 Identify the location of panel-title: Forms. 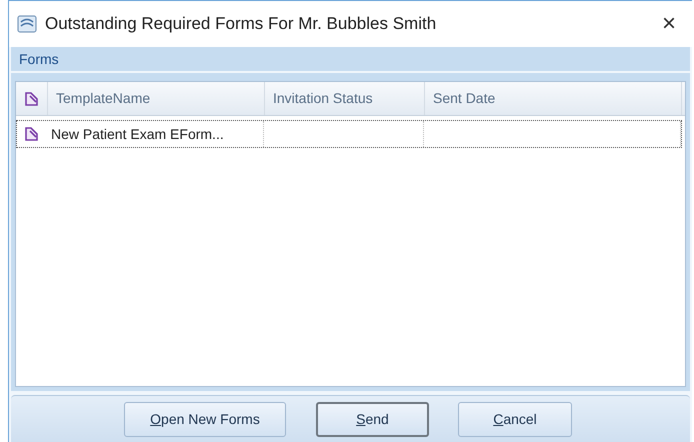
(39, 59).